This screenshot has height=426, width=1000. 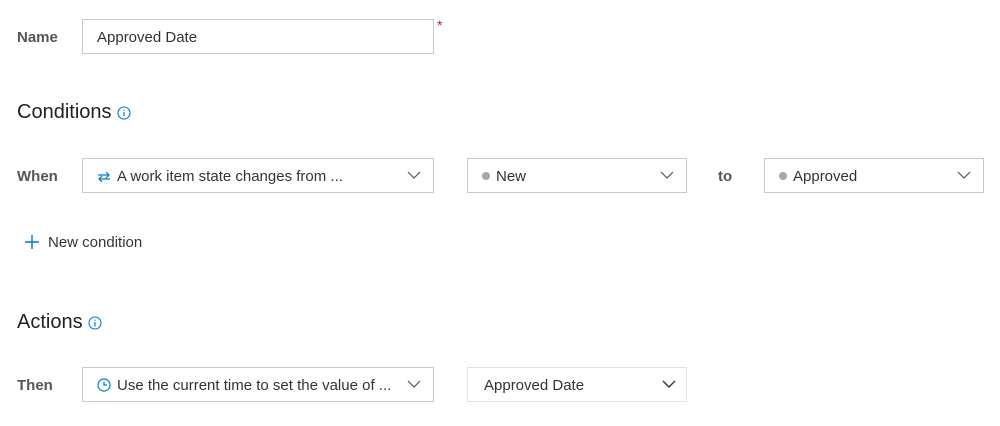 I want to click on new-condition-label: New condition, so click(x=95, y=242).